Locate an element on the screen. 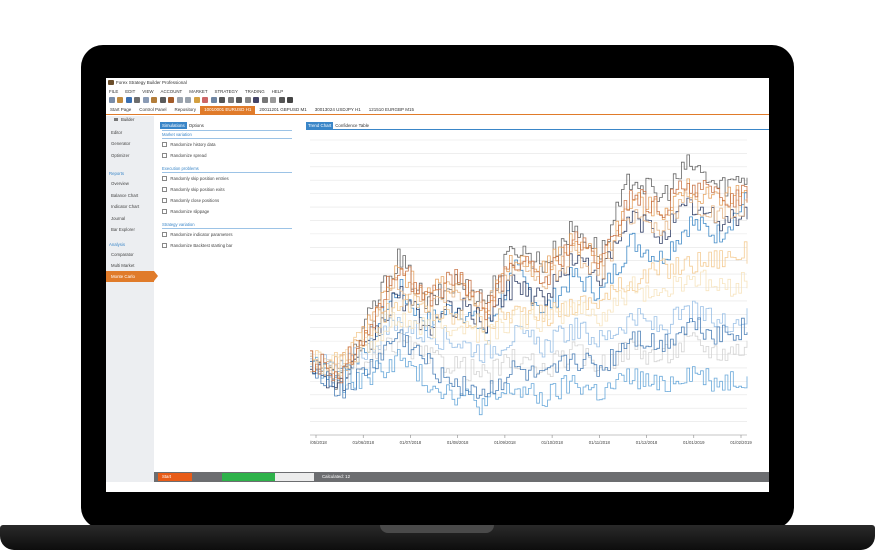 The image size is (875, 550). menu-help: HELP is located at coordinates (277, 91).